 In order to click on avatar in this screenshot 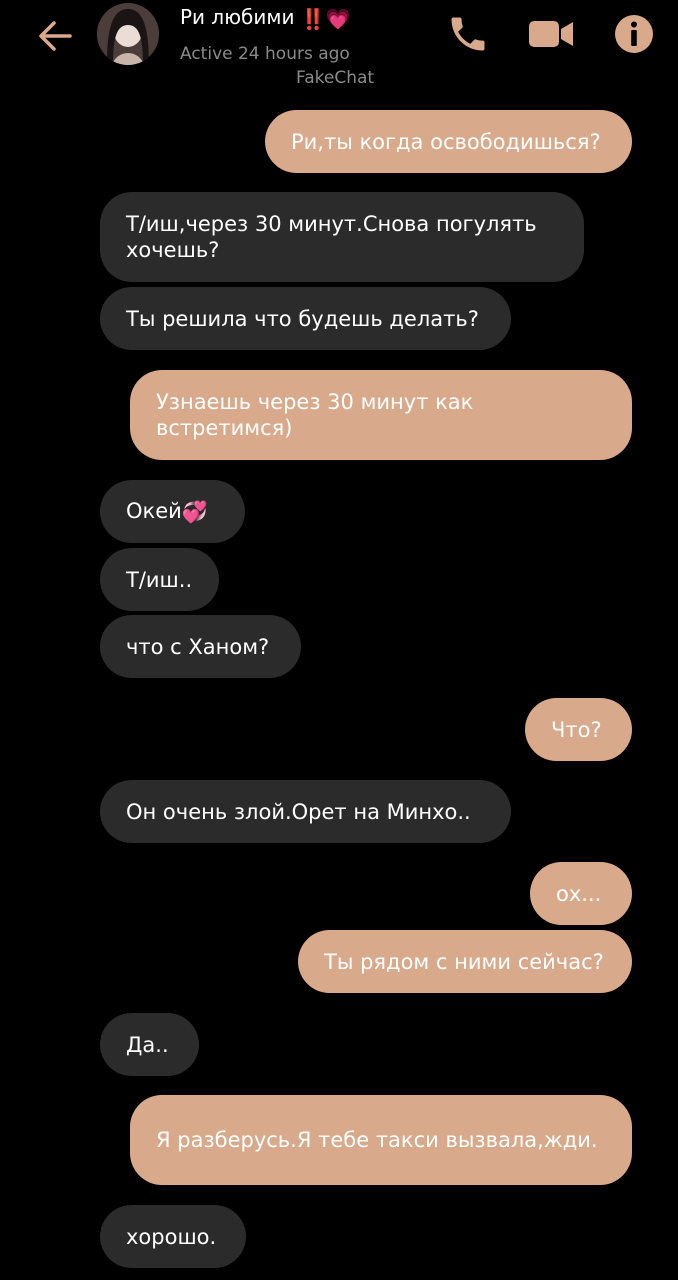, I will do `click(128, 34)`.